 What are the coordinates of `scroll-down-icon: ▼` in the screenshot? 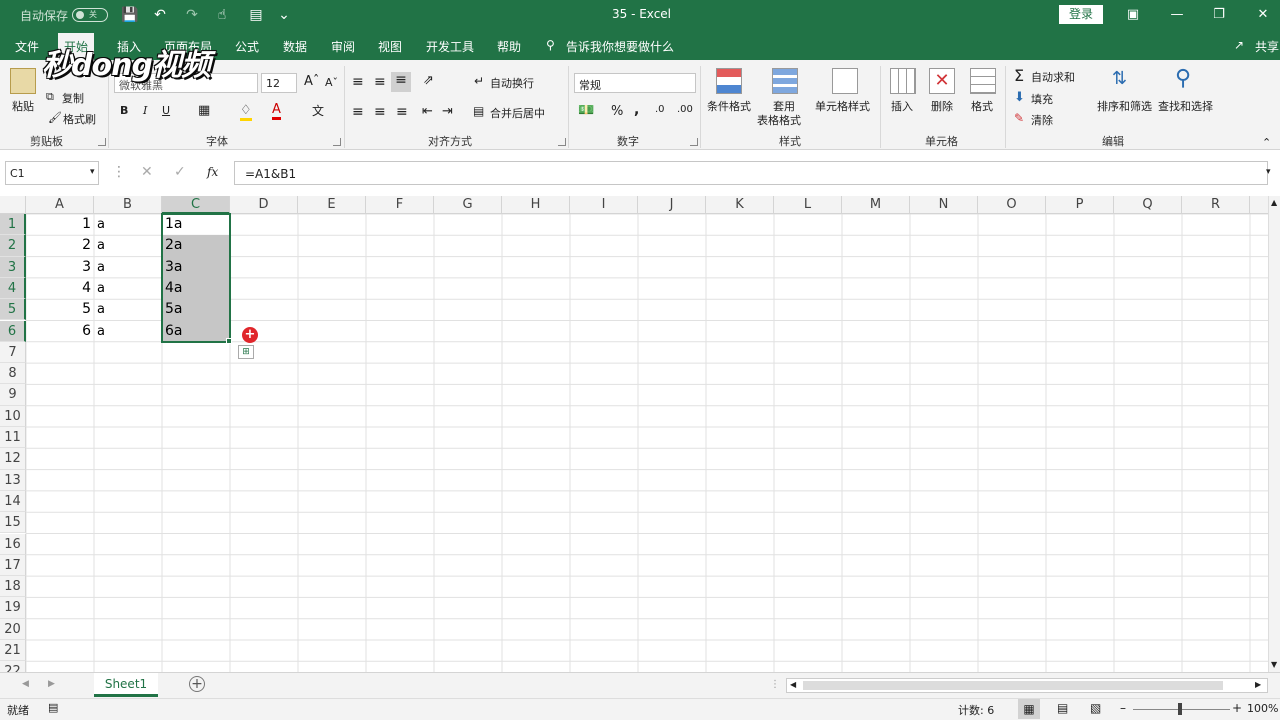 It's located at (1274, 664).